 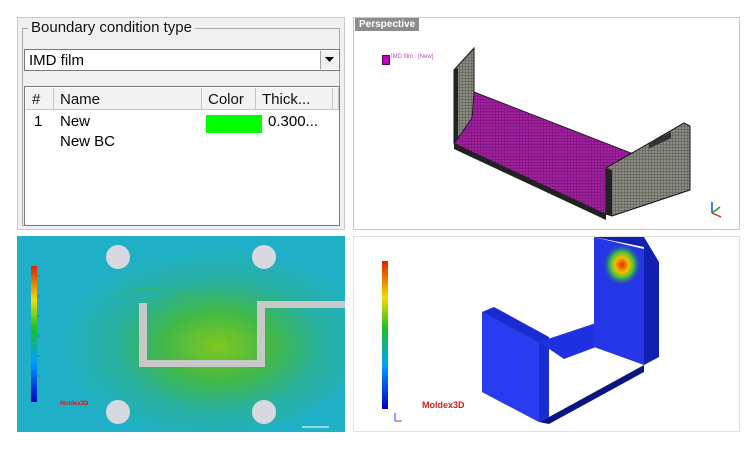 I want to click on dropdown-button, so click(x=329, y=60).